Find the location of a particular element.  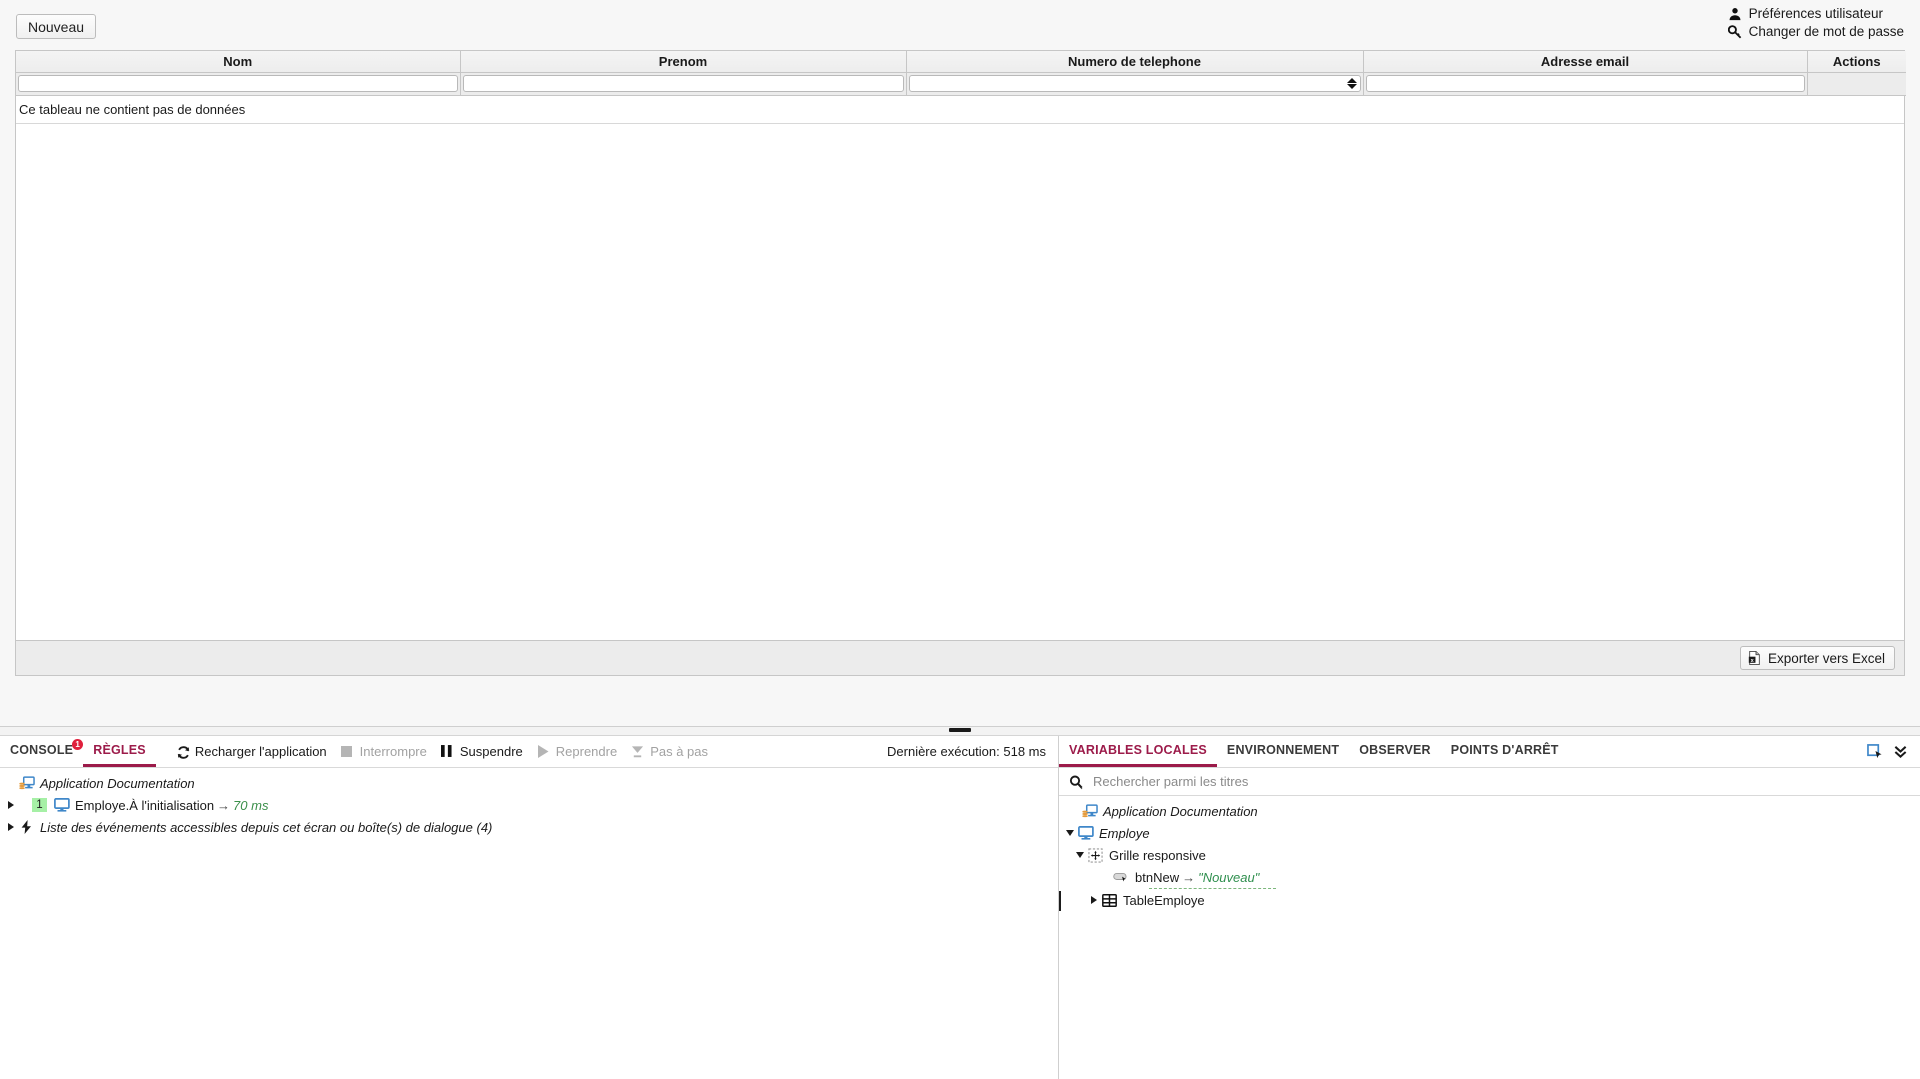

filter-cell-email is located at coordinates (1585, 84).